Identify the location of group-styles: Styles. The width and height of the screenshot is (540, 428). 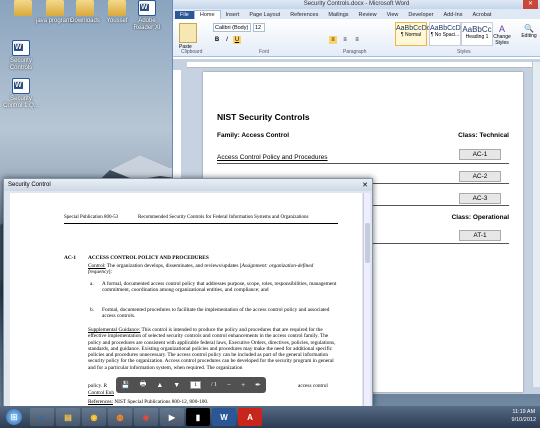
(464, 52).